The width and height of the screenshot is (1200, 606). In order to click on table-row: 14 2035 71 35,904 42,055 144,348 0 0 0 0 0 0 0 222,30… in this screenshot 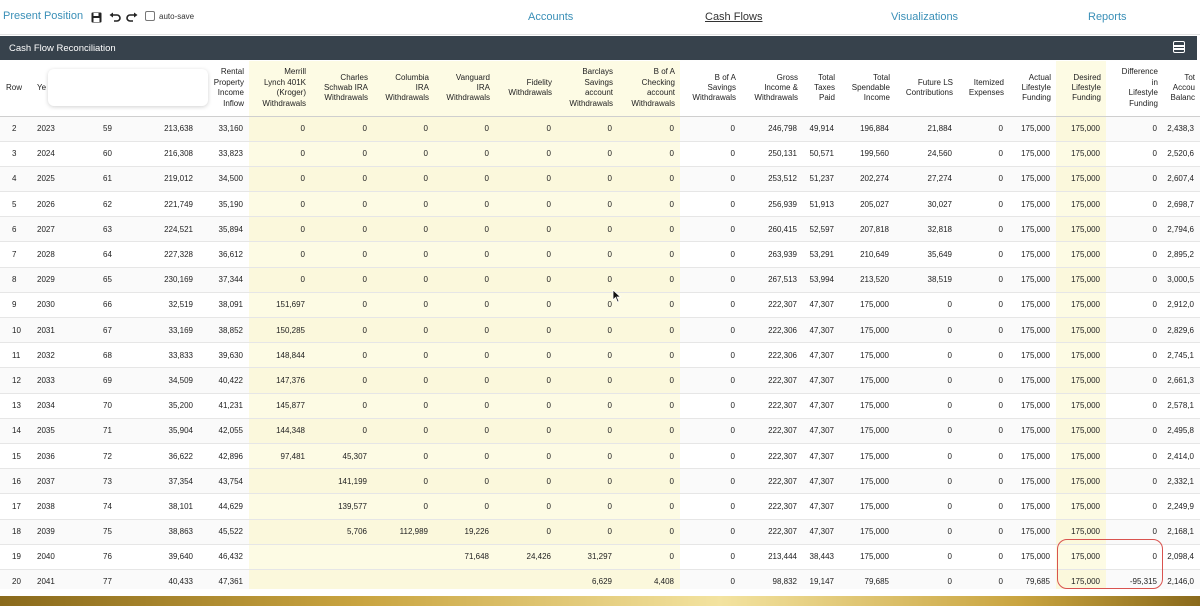, I will do `click(600, 431)`.